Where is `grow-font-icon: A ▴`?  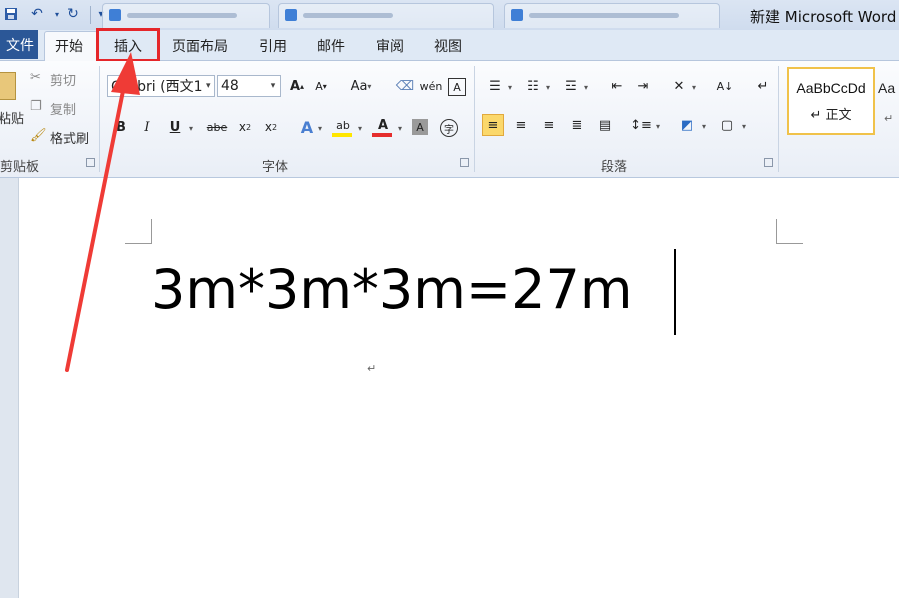 grow-font-icon: A ▴ is located at coordinates (297, 86).